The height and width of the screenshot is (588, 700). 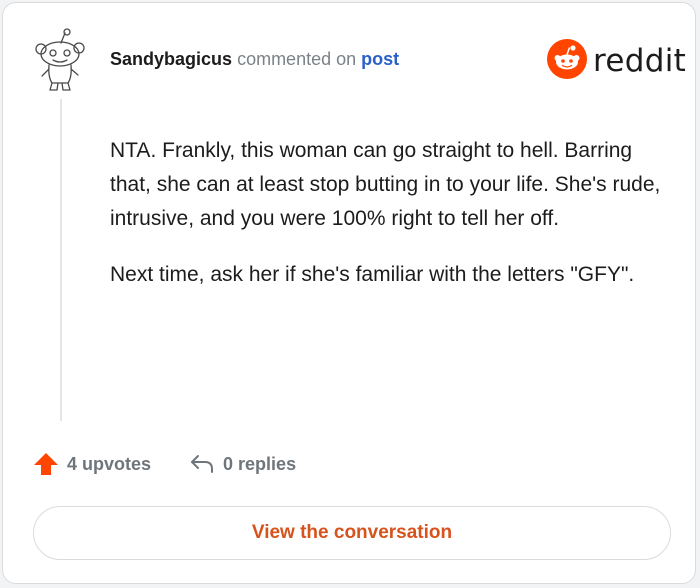 I want to click on view-conversation-button: View the conversation, so click(x=352, y=533).